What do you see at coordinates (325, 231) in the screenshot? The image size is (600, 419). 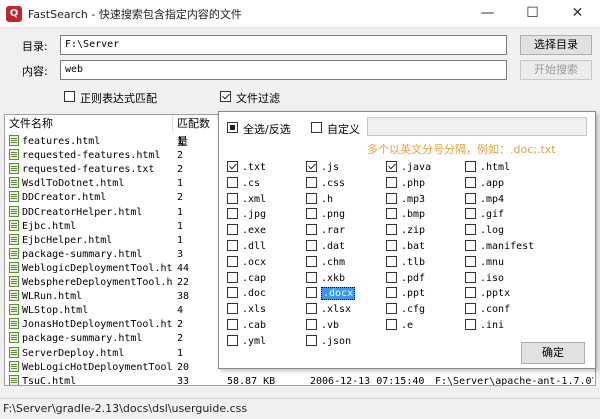 I see `extension-option: .rar` at bounding box center [325, 231].